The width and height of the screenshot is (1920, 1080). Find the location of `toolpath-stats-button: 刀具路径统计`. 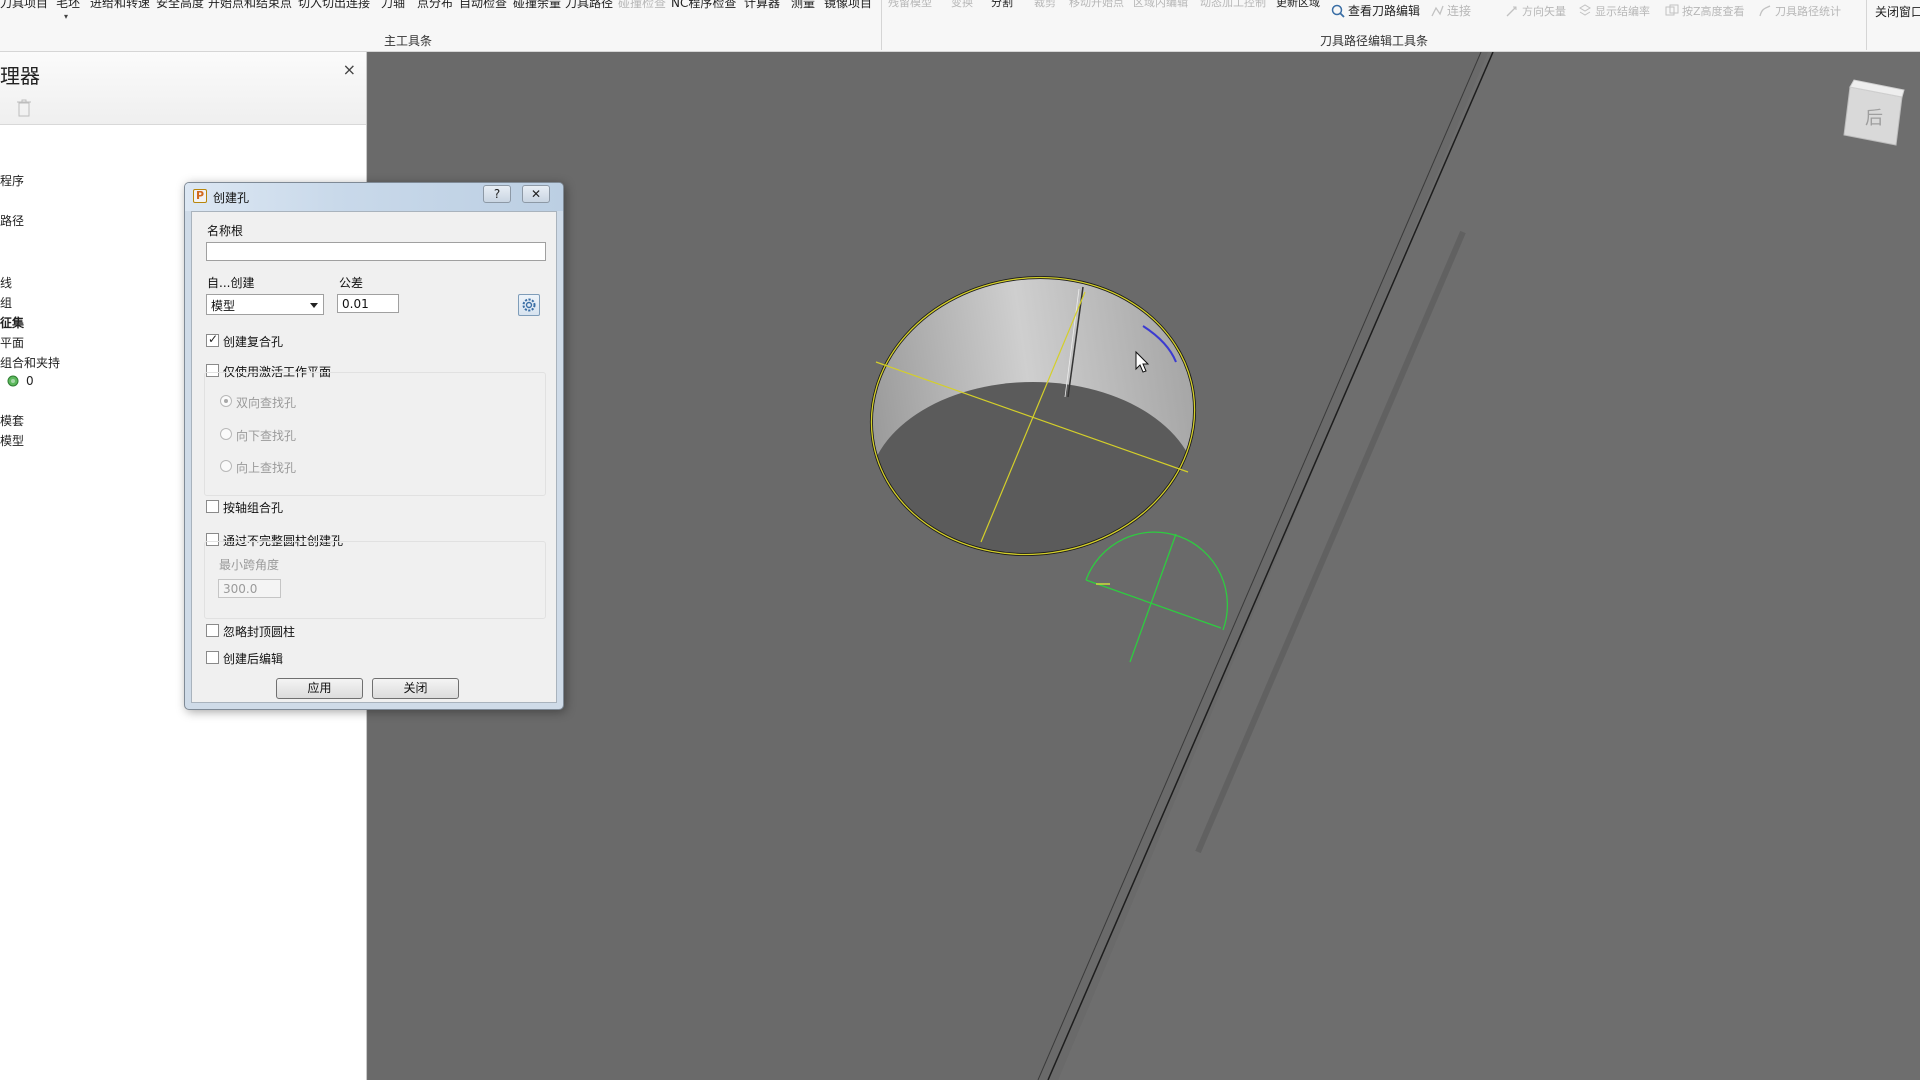

toolpath-stats-button: 刀具路径统计 is located at coordinates (1799, 11).